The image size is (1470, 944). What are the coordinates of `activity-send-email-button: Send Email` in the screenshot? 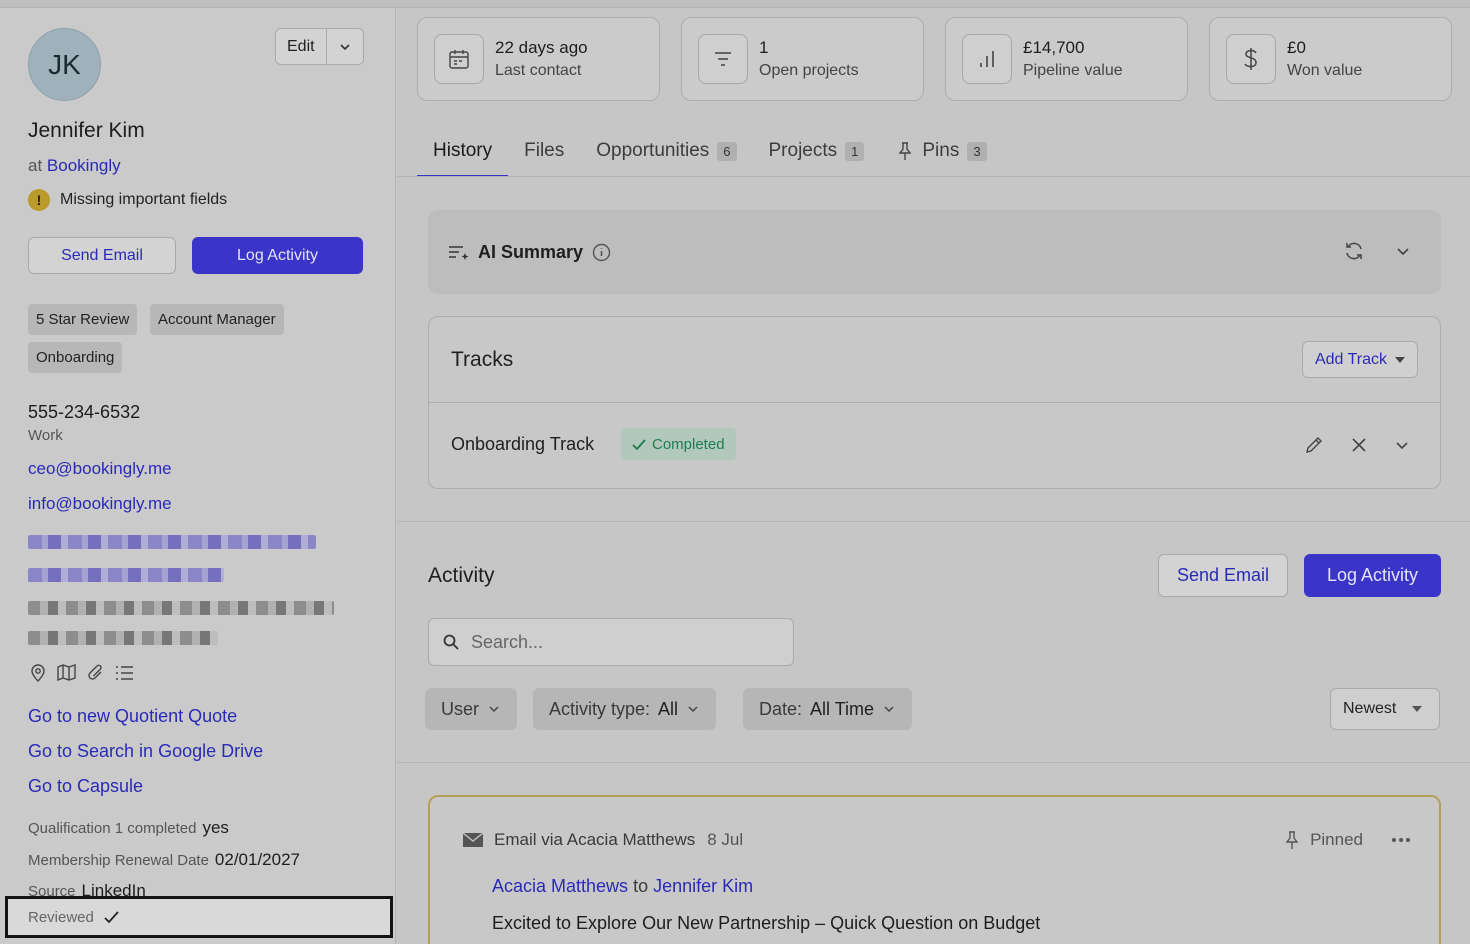 It's located at (1223, 575).